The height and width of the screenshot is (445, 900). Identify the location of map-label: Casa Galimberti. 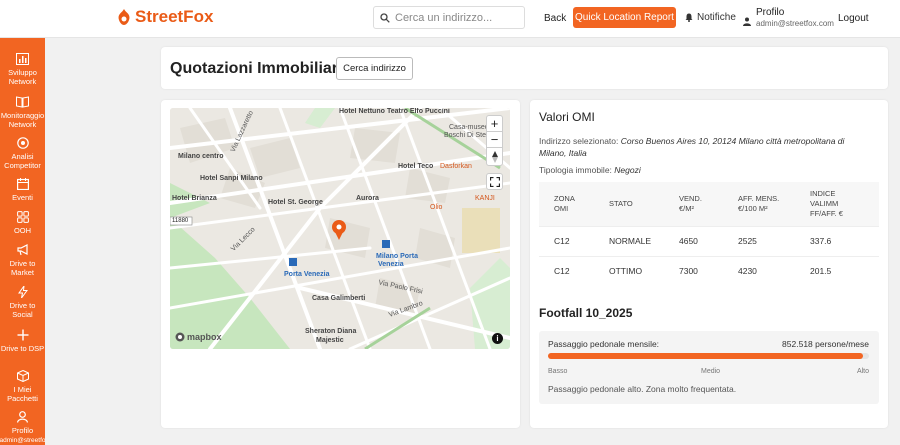
(339, 298).